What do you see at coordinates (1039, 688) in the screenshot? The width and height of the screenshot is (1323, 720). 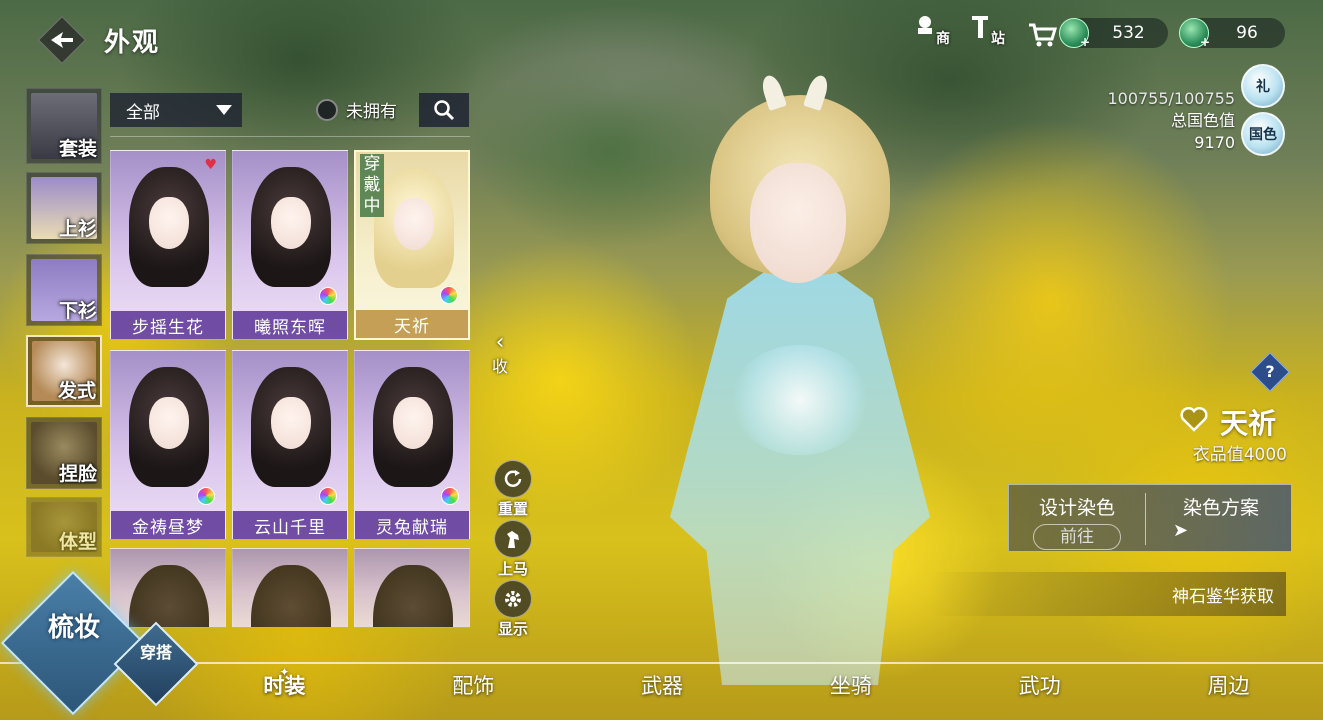 I see `tab-martial-arts: 武功` at bounding box center [1039, 688].